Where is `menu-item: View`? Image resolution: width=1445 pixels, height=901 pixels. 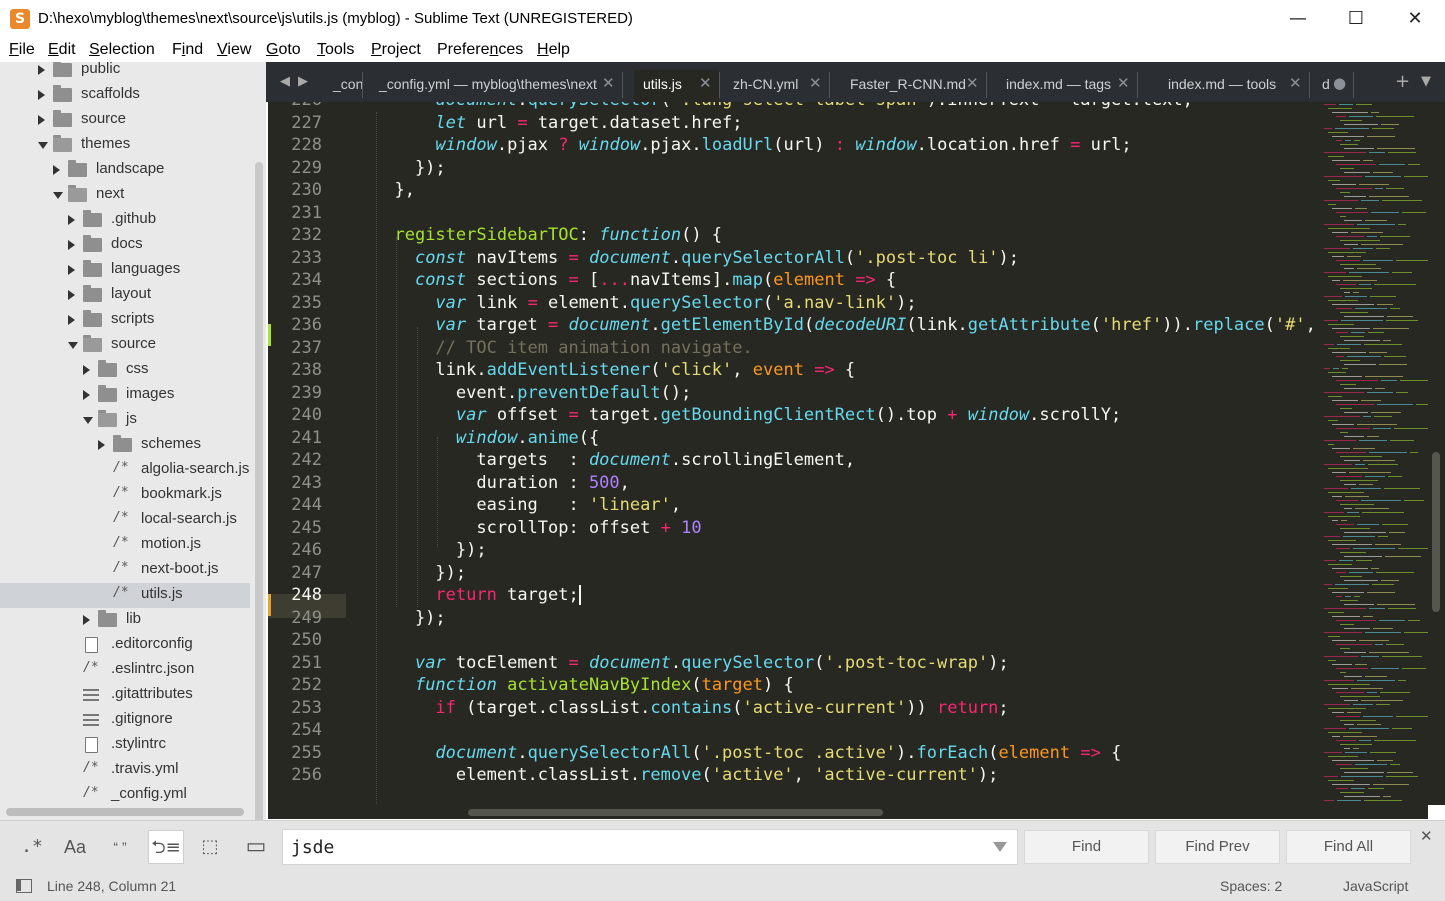 menu-item: View is located at coordinates (234, 50).